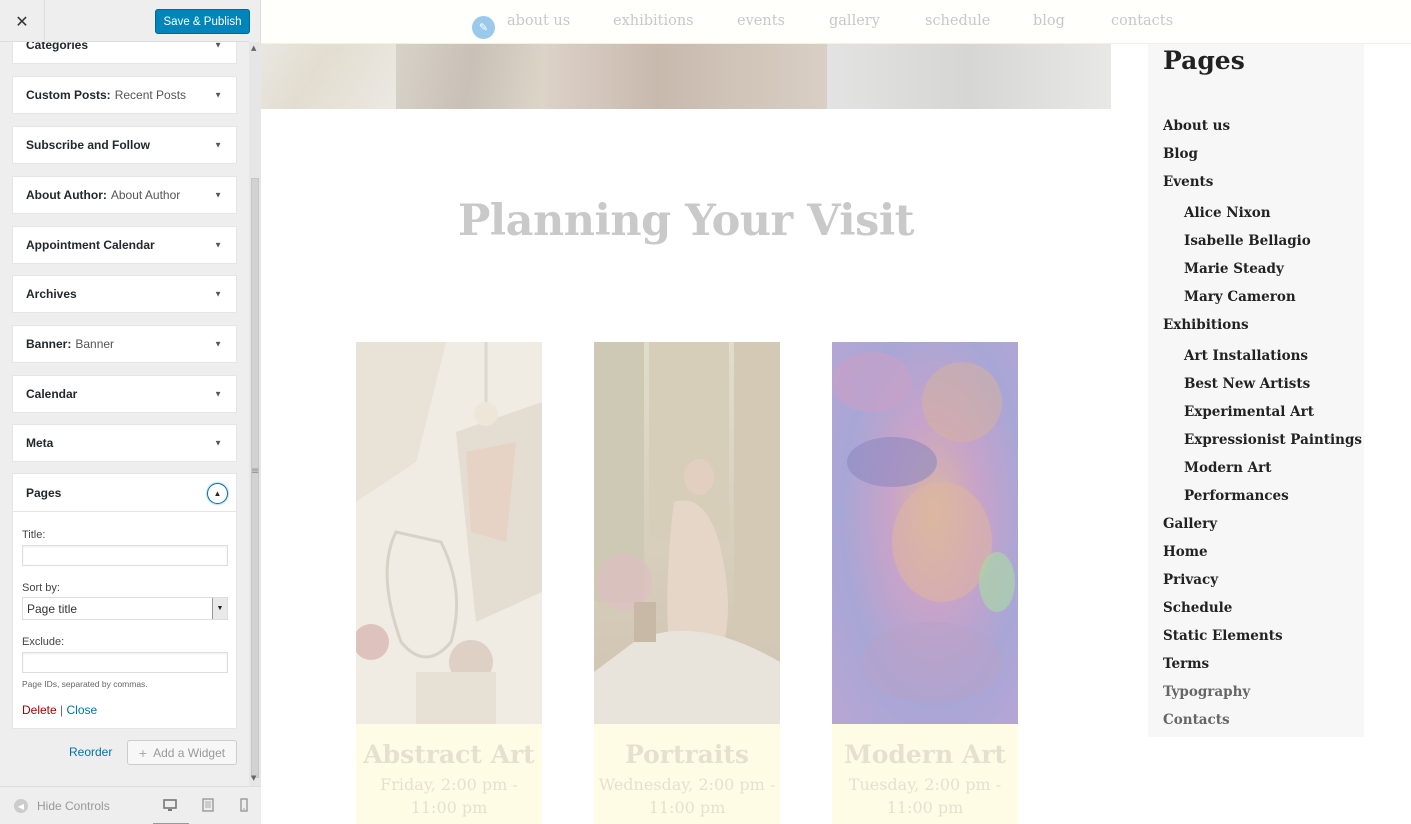  I want to click on nav-schedule: schedule, so click(957, 21).